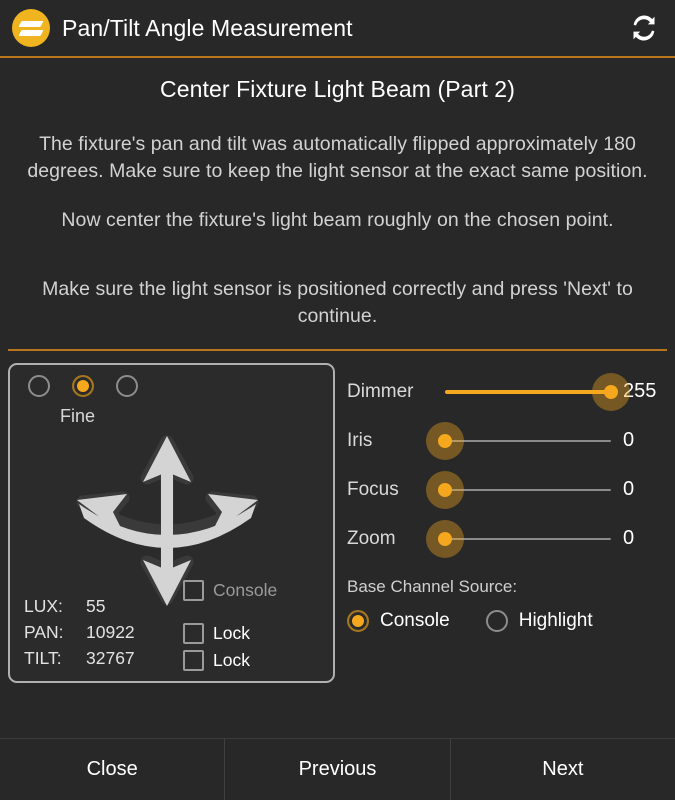  I want to click on slider-value-focus: 0, so click(629, 489).